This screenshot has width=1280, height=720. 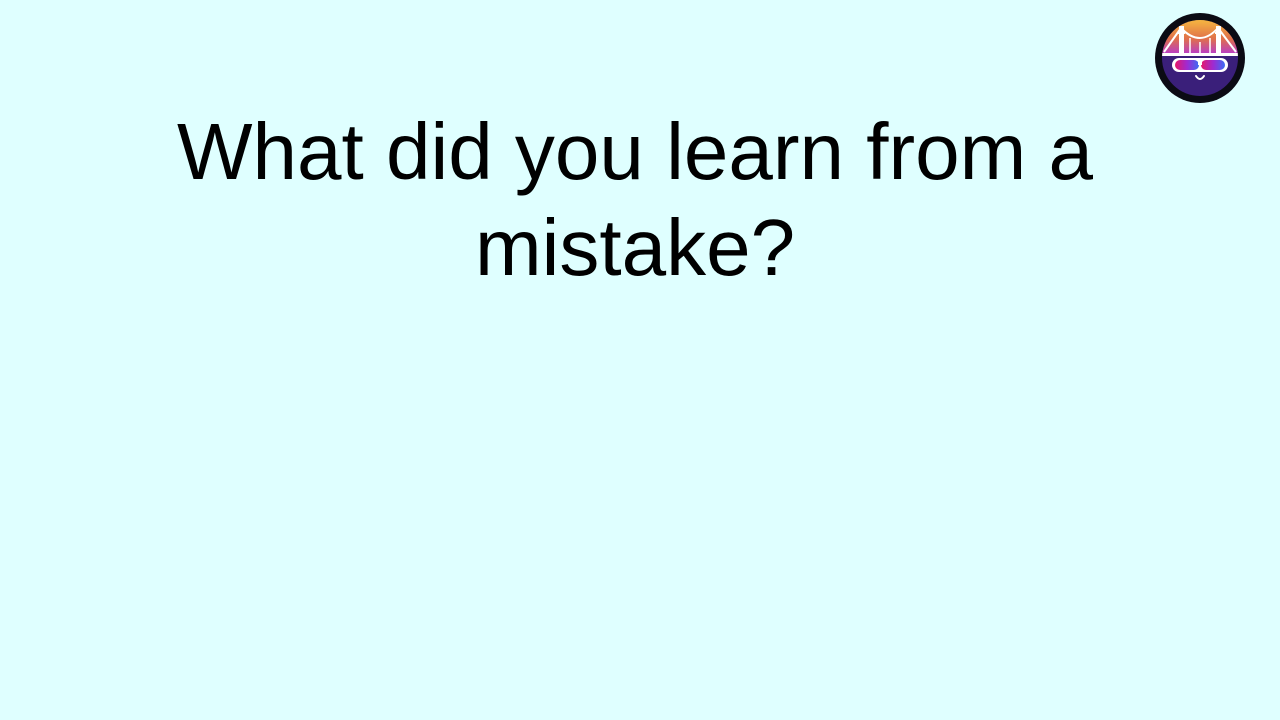 I want to click on brand-logo, so click(x=1200, y=58).